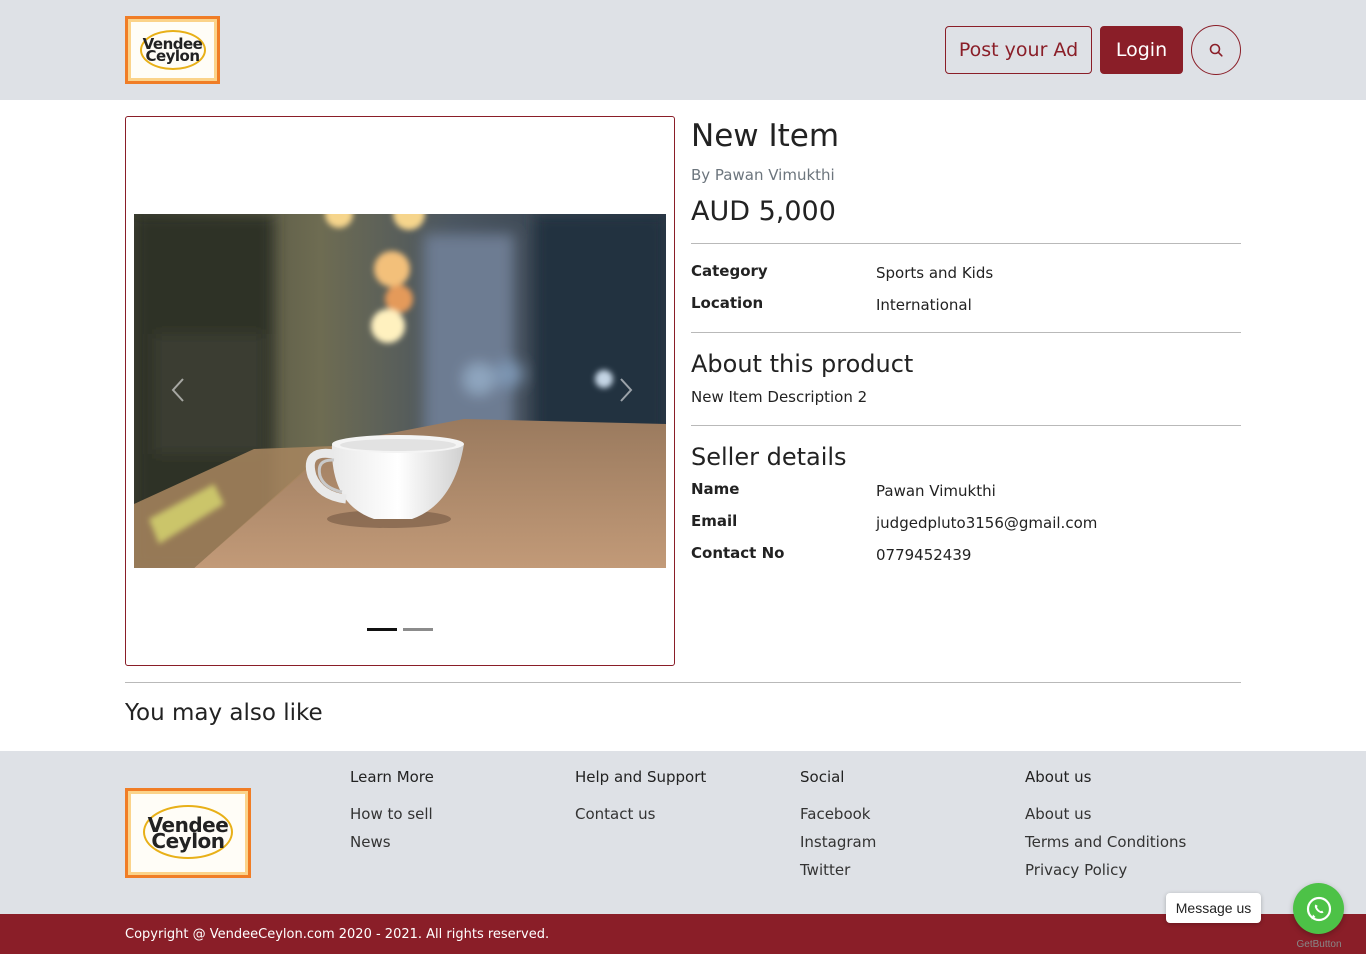 The height and width of the screenshot is (954, 1366). Describe the element at coordinates (1141, 50) in the screenshot. I see `login-button: Login` at that location.